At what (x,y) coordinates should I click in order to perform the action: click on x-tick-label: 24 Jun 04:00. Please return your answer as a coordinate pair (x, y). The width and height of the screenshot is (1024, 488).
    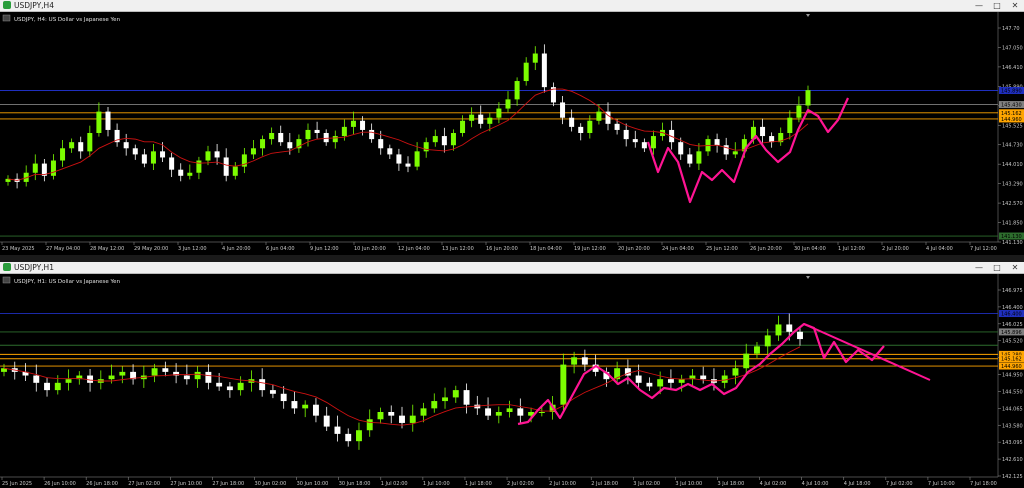
    Looking at the image, I should click on (678, 249).